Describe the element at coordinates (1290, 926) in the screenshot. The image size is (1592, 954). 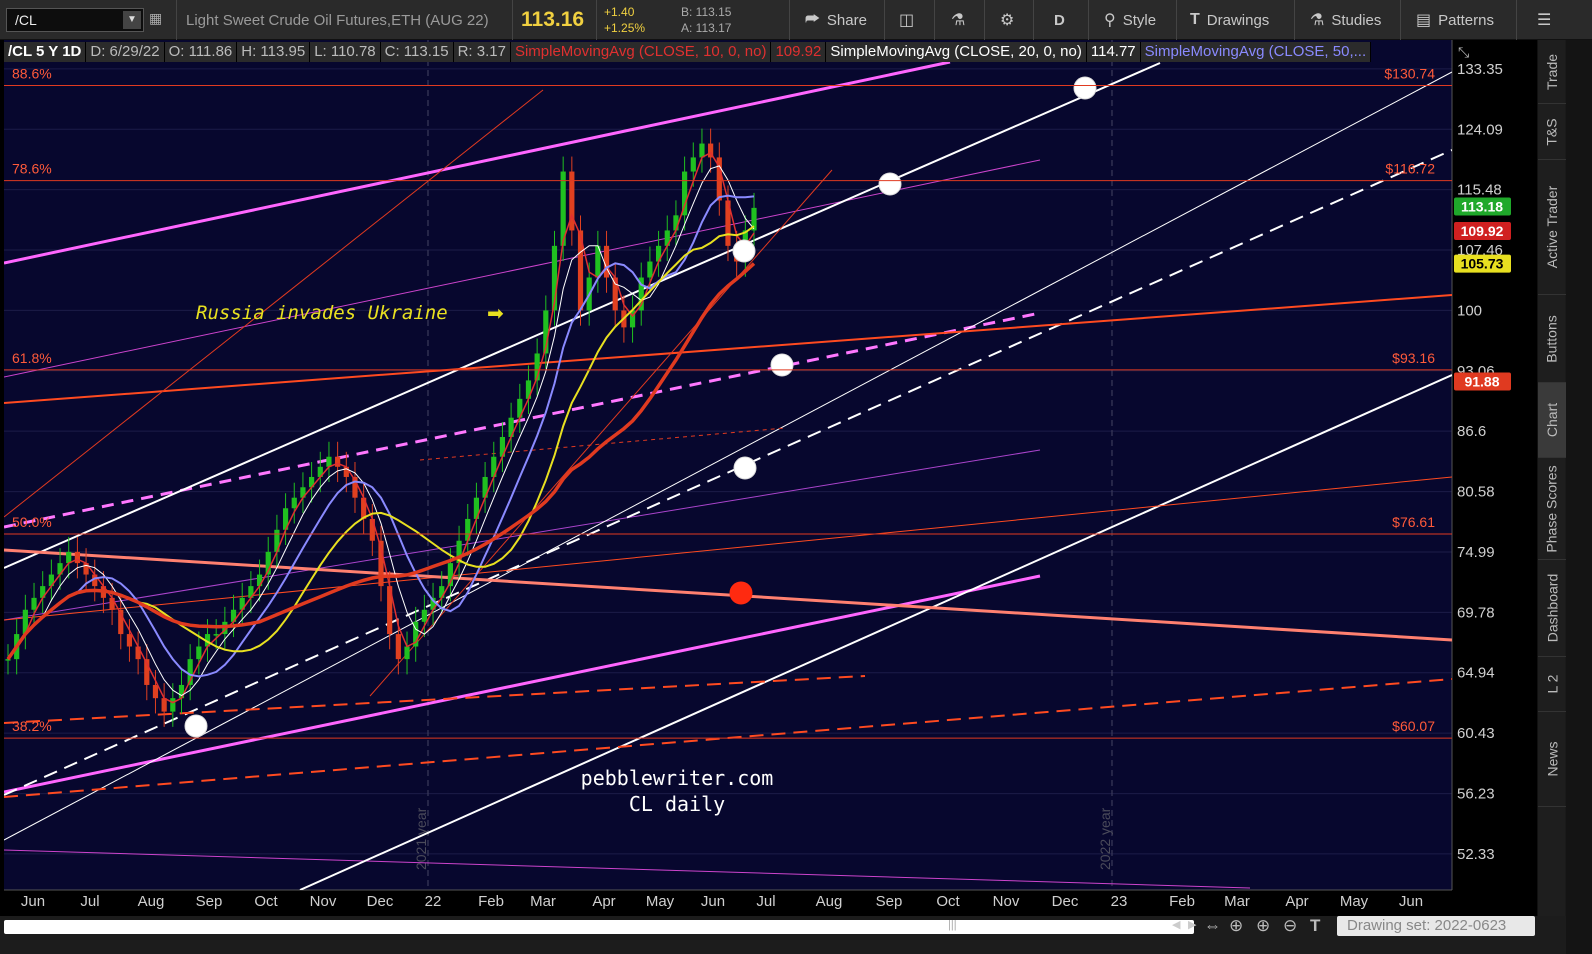
I see `zoom-out-icon: ⊖` at that location.